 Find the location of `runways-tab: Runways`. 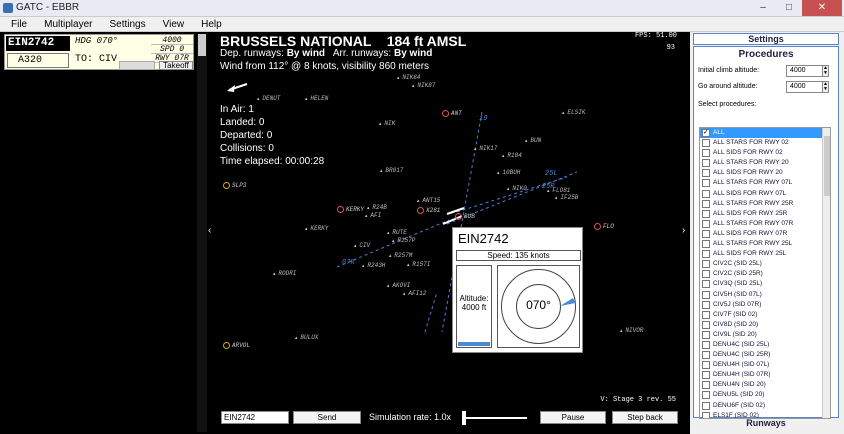

runways-tab: Runways is located at coordinates (766, 425).